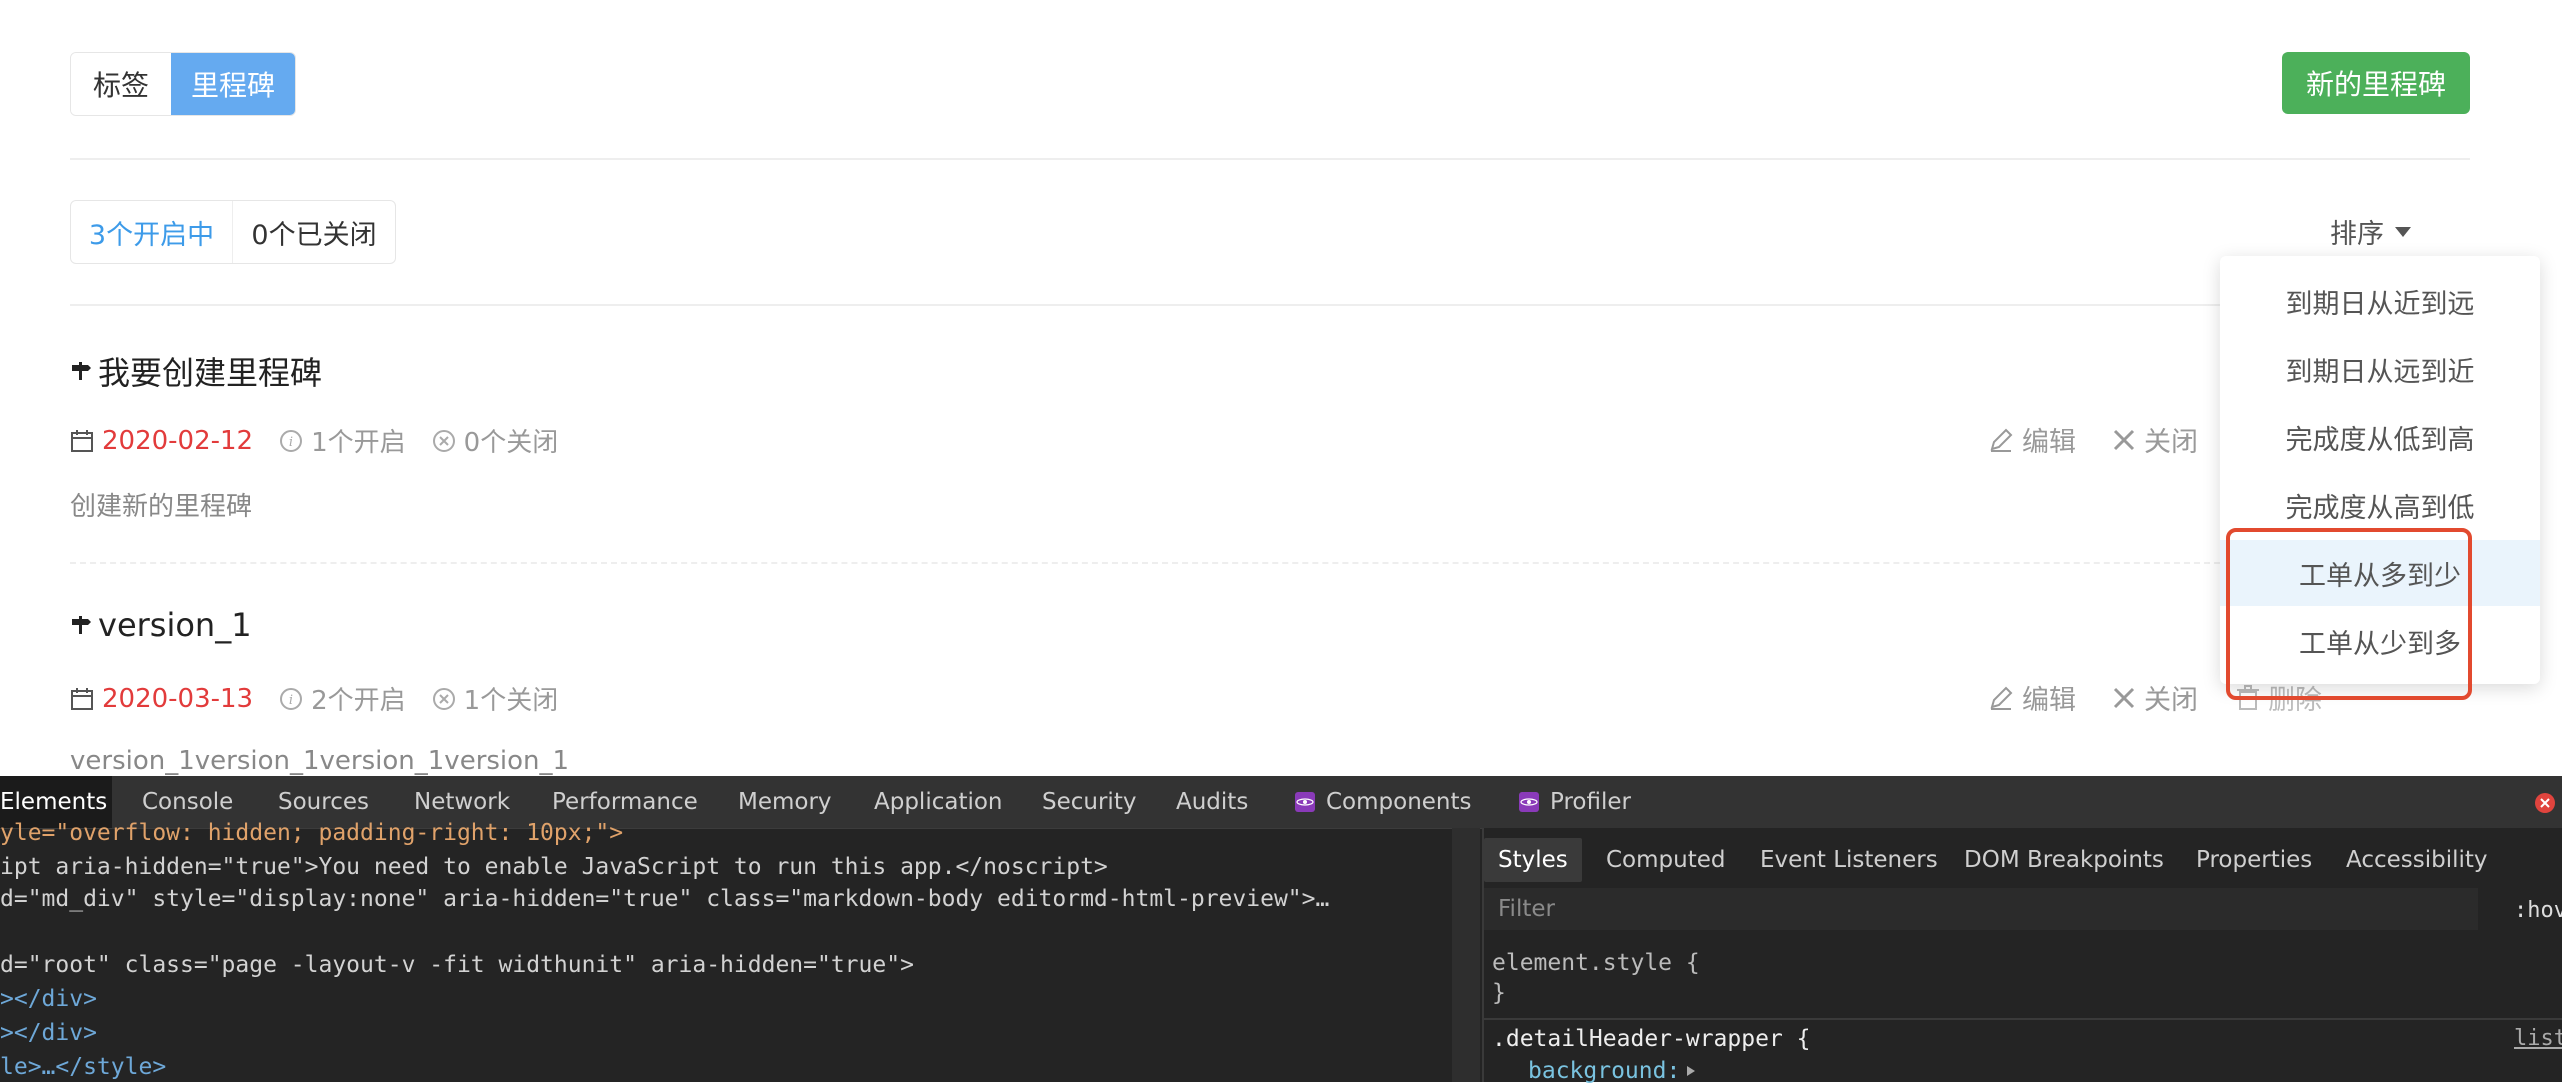  What do you see at coordinates (314, 232) in the screenshot?
I see `filter-closed: 0个已关闭` at bounding box center [314, 232].